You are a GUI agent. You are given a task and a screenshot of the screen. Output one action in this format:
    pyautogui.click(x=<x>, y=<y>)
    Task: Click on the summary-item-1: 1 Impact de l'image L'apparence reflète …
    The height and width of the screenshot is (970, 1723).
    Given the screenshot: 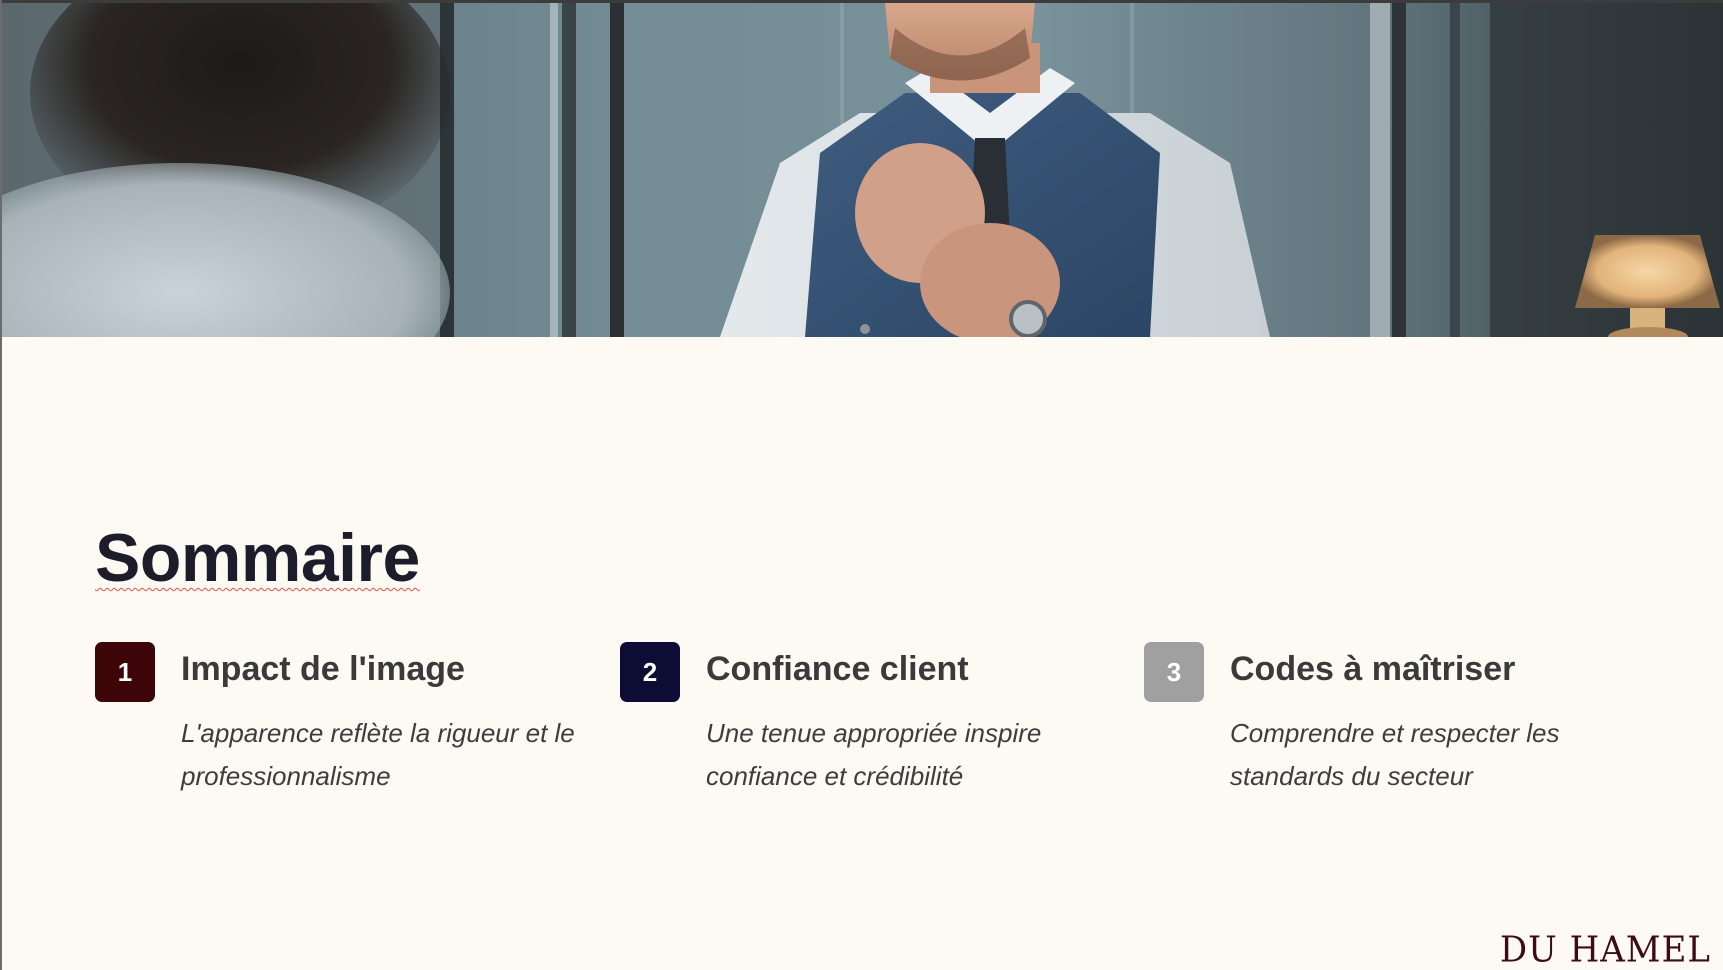 What is the action you would take?
    pyautogui.click(x=335, y=722)
    